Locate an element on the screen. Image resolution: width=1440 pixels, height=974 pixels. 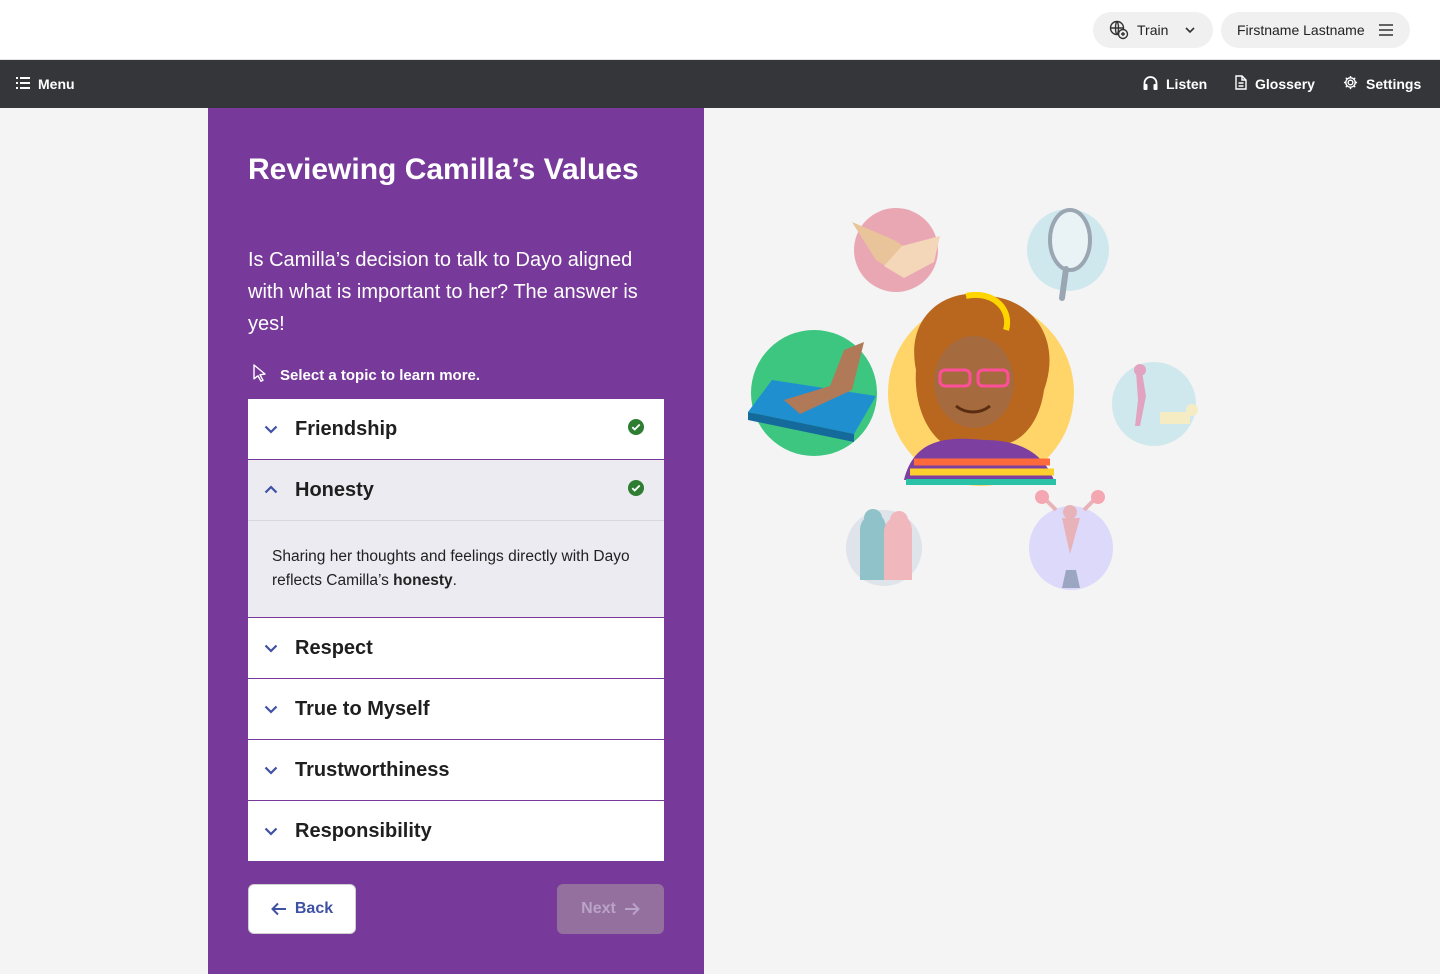
topic-trustworthiness-header: Trustworthiness is located at coordinates (456, 770).